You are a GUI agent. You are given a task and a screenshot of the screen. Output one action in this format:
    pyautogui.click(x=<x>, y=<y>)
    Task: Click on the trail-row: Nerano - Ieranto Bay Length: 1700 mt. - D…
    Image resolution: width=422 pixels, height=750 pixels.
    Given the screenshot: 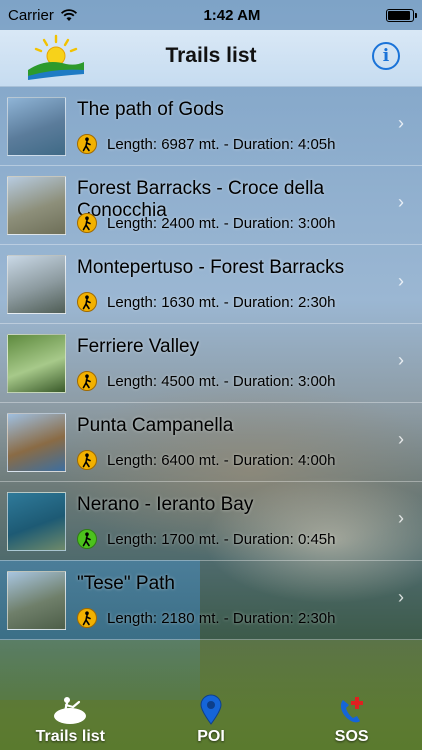 What is the action you would take?
    pyautogui.click(x=211, y=521)
    